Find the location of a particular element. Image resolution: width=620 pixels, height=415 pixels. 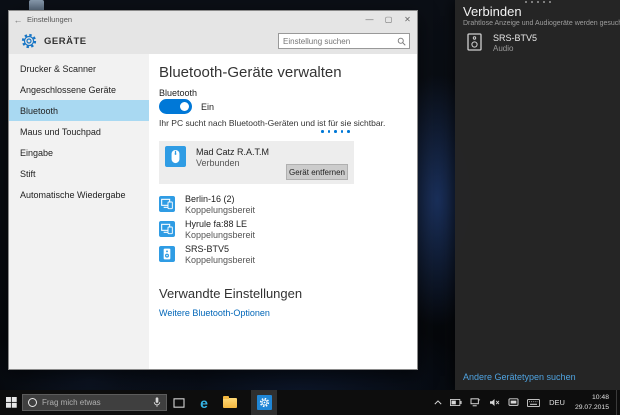

toggle-knob is located at coordinates (184, 106).